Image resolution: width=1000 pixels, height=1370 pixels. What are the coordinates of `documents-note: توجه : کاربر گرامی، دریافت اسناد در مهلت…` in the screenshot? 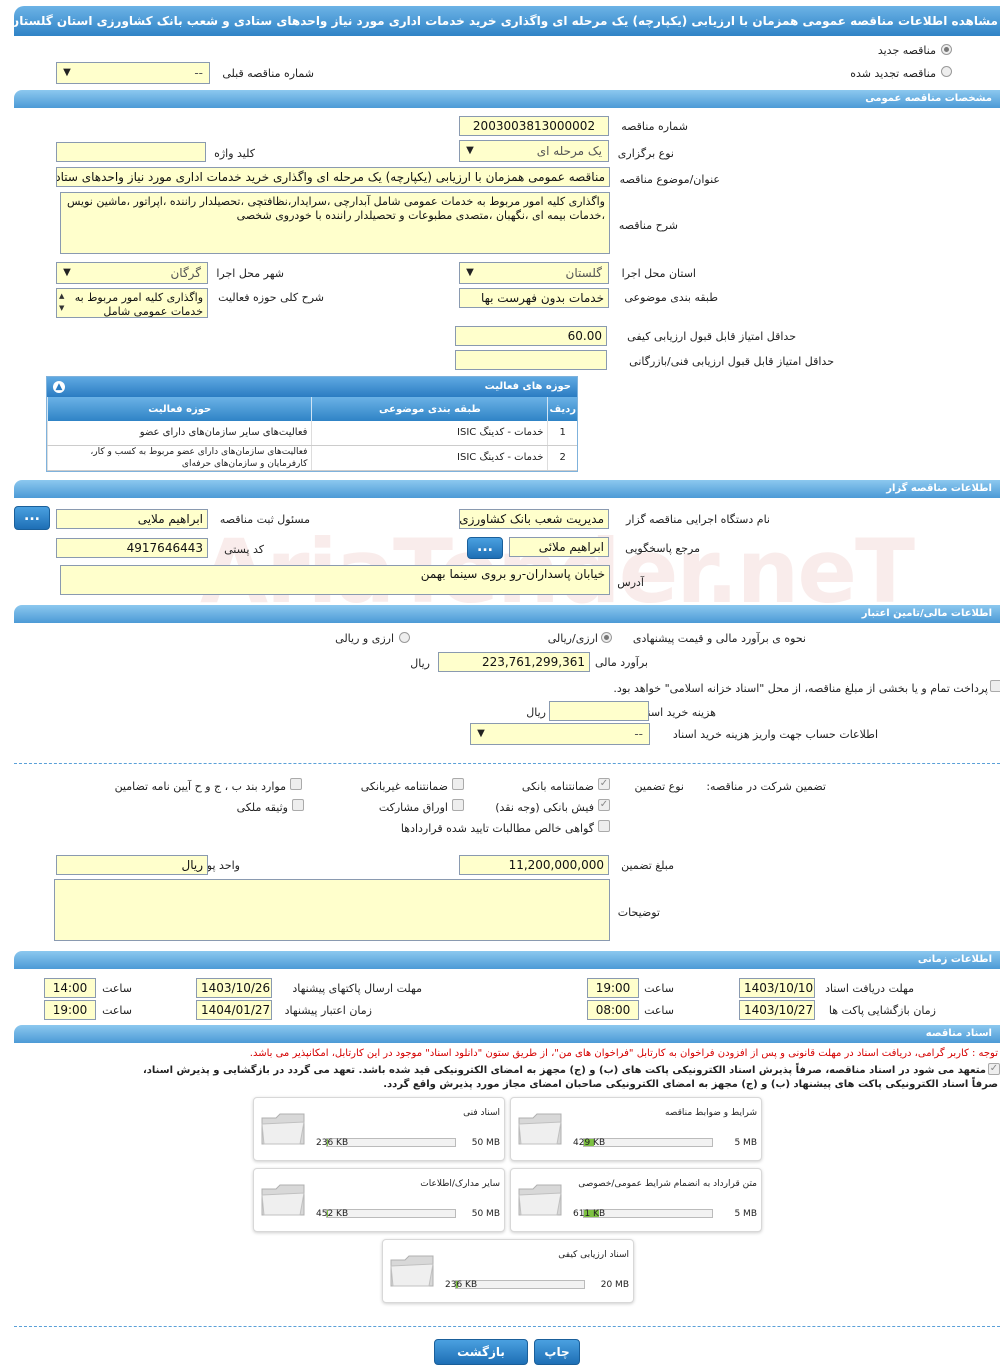 It's located at (623, 1053).